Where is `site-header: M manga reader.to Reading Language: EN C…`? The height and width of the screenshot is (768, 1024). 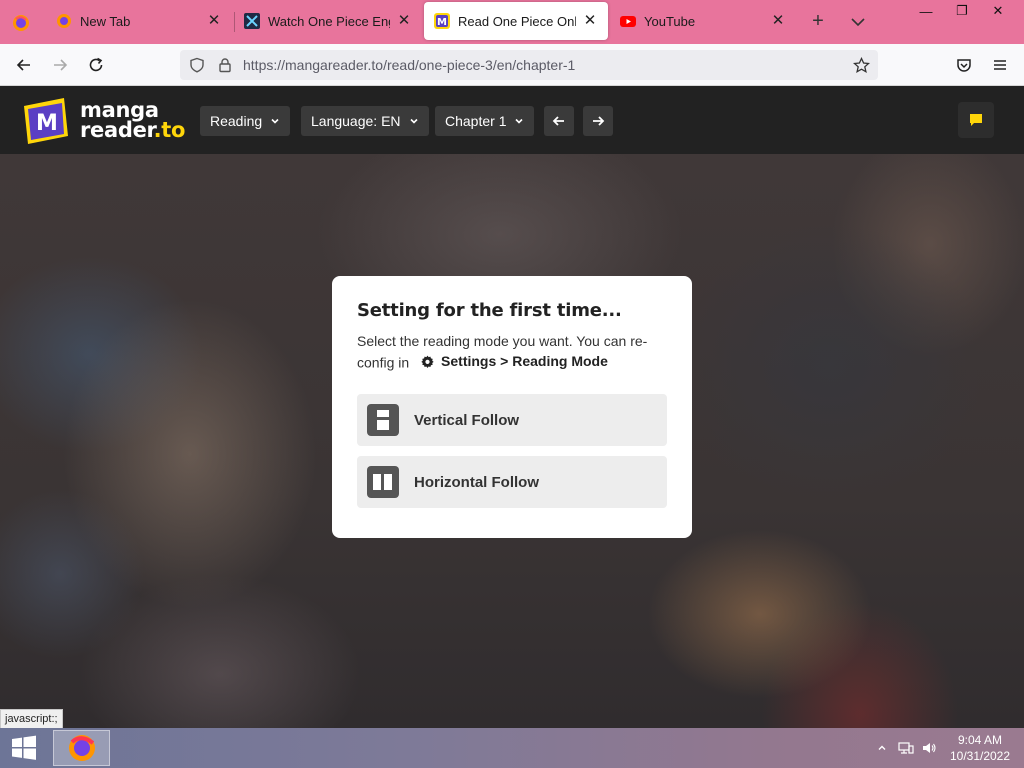
site-header: M manga reader.to Reading Language: EN C… is located at coordinates (512, 120).